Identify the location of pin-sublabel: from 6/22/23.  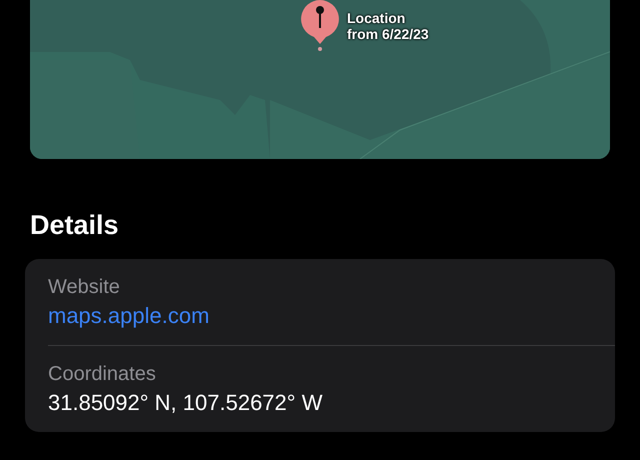
(388, 34).